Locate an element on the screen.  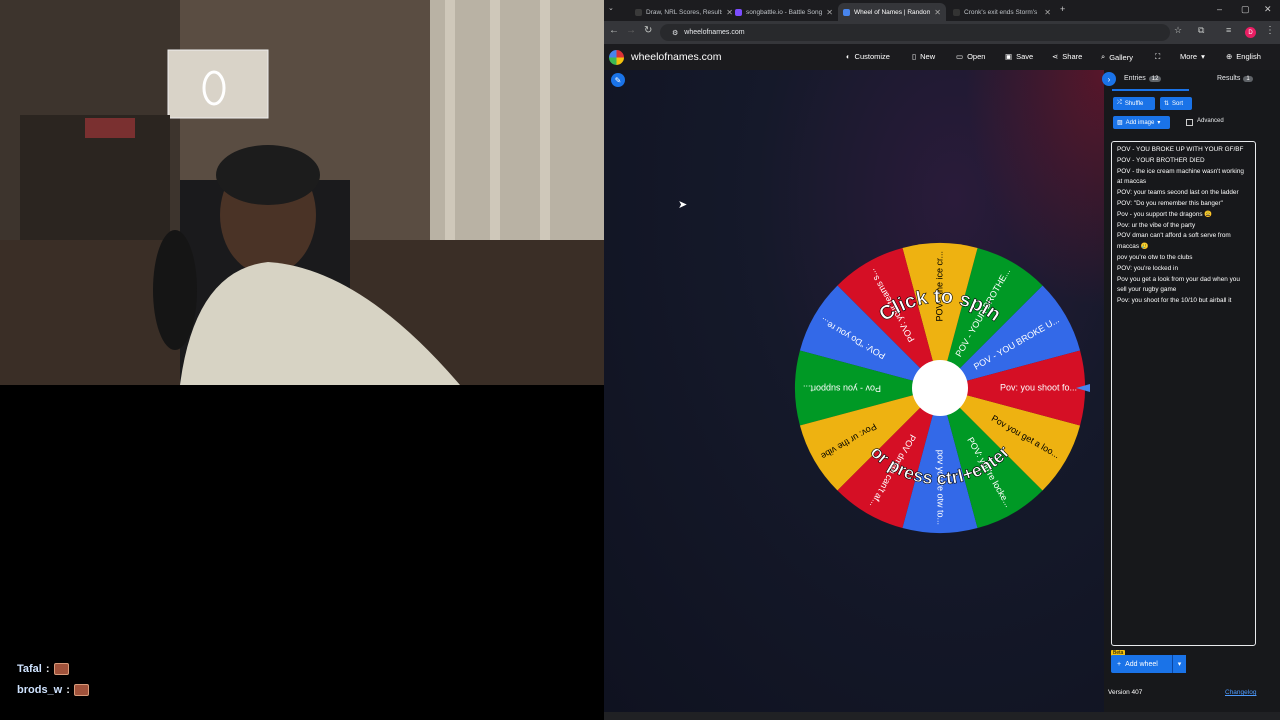
menu-label: Open is located at coordinates (976, 56).